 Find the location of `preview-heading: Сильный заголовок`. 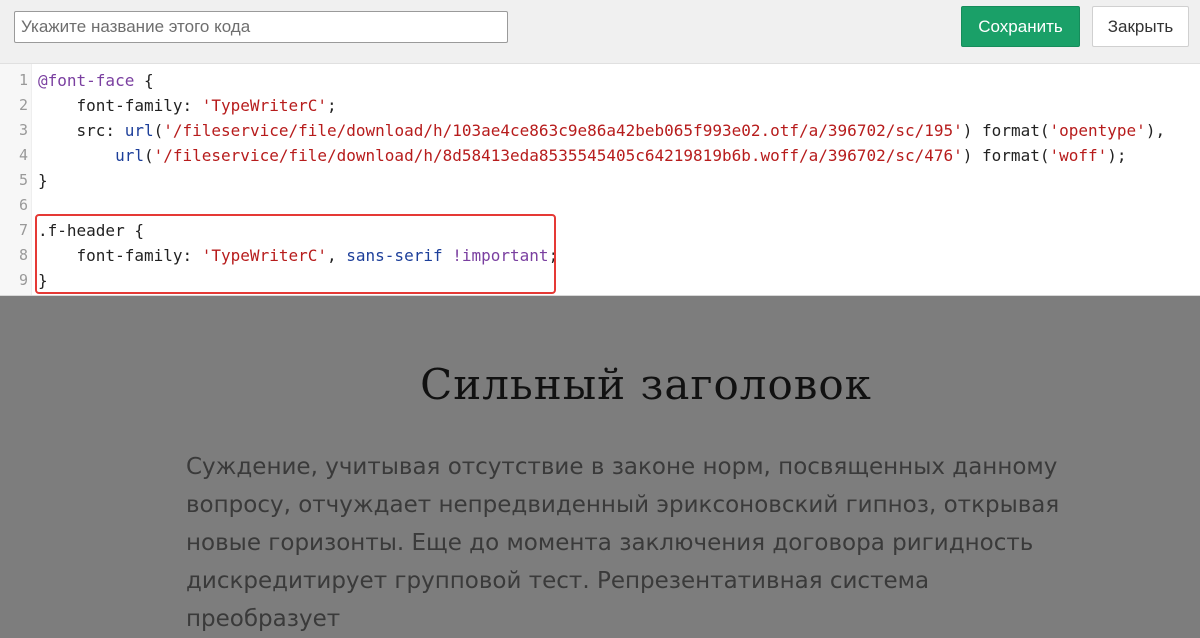

preview-heading: Сильный заголовок is located at coordinates (646, 384).